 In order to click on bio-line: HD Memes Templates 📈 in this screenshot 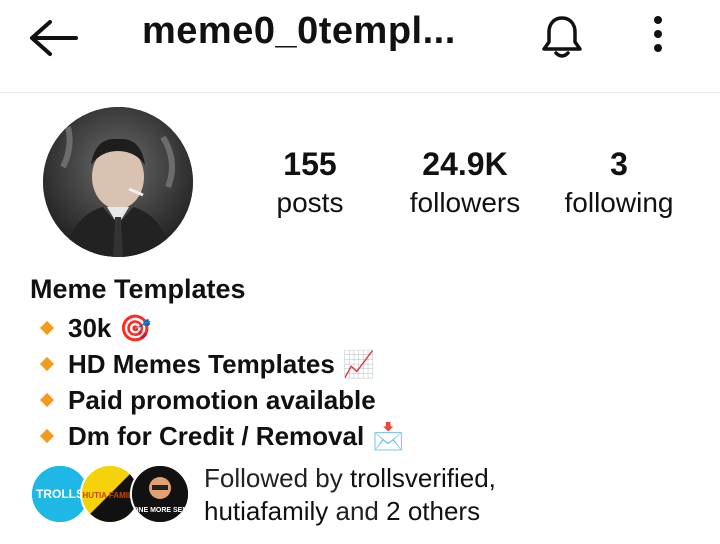, I will do `click(221, 364)`.